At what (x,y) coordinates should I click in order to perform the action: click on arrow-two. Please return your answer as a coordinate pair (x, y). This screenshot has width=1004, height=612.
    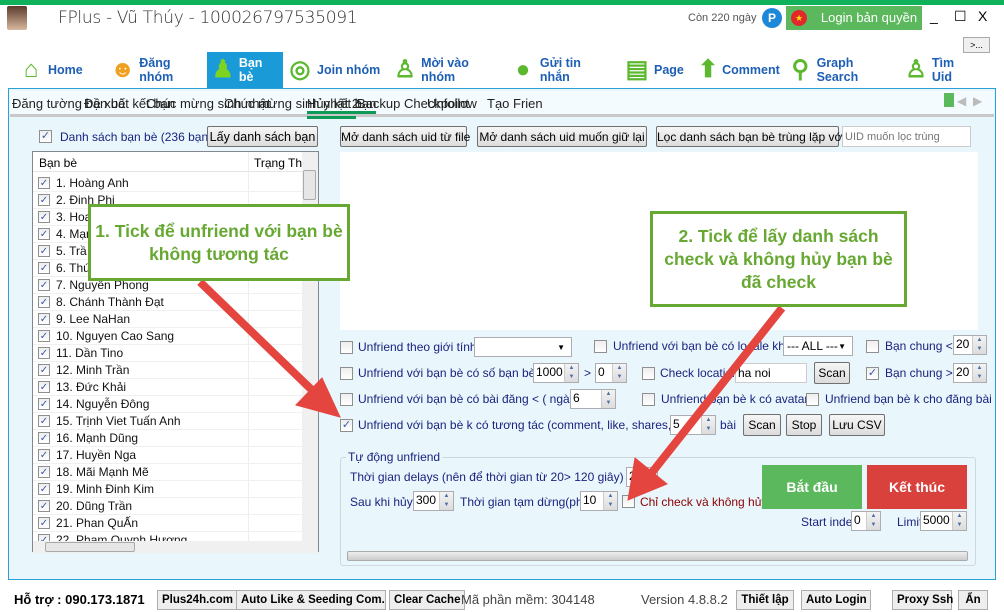
    Looking at the image, I should click on (706, 403).